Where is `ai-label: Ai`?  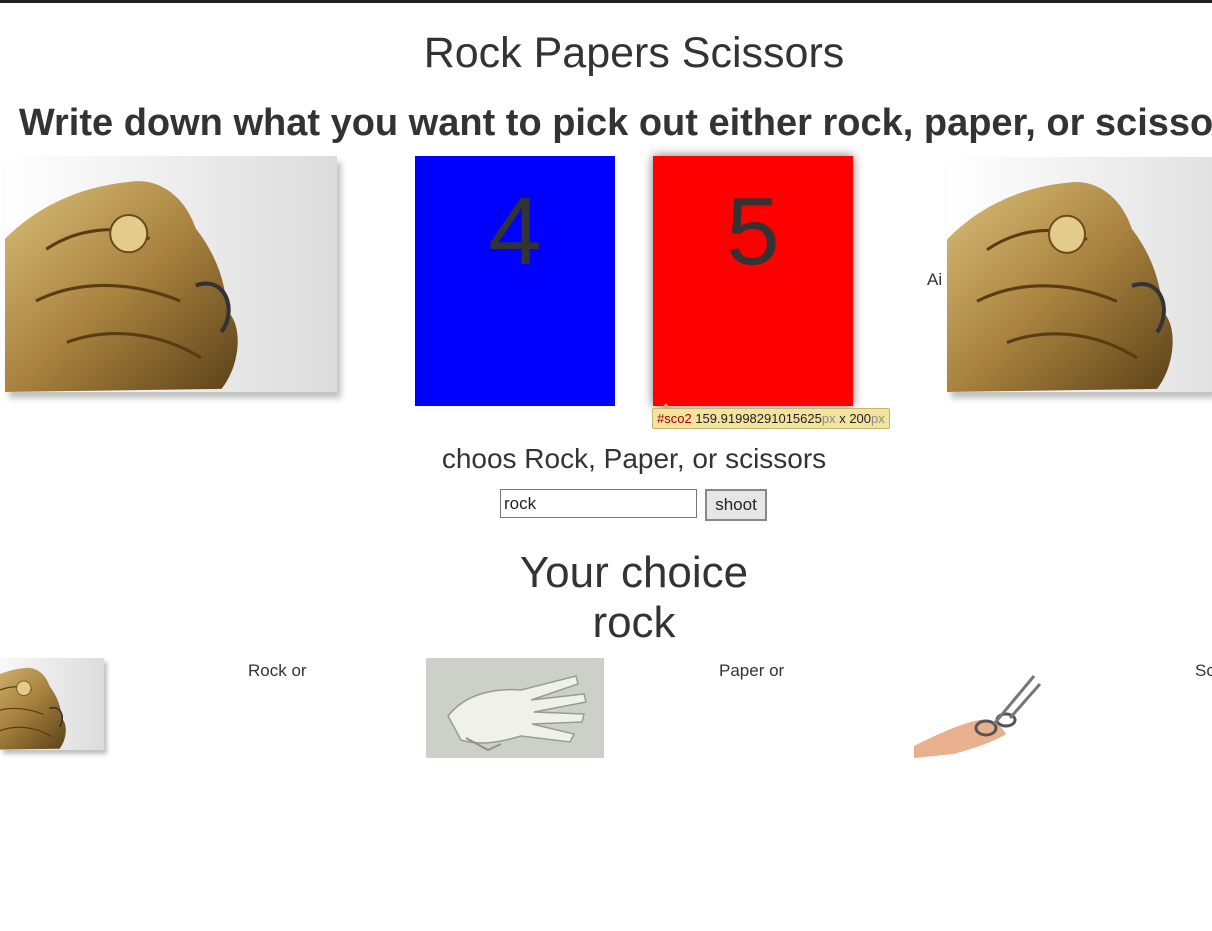
ai-label: Ai is located at coordinates (935, 279).